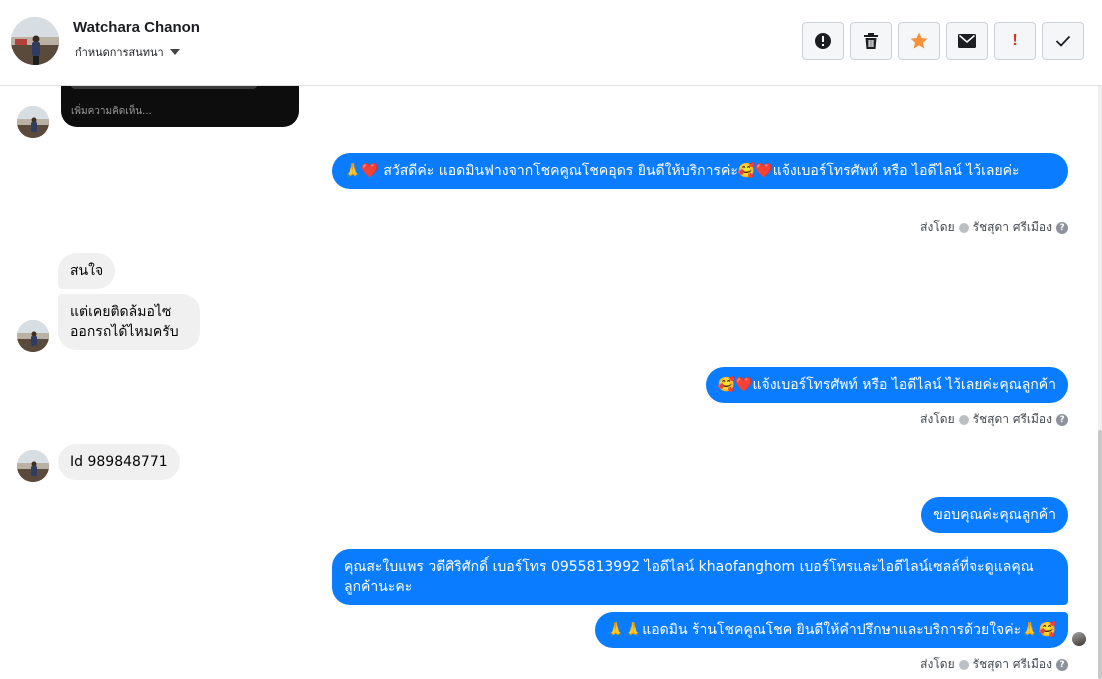 The image size is (1102, 679). I want to click on delete-button, so click(871, 41).